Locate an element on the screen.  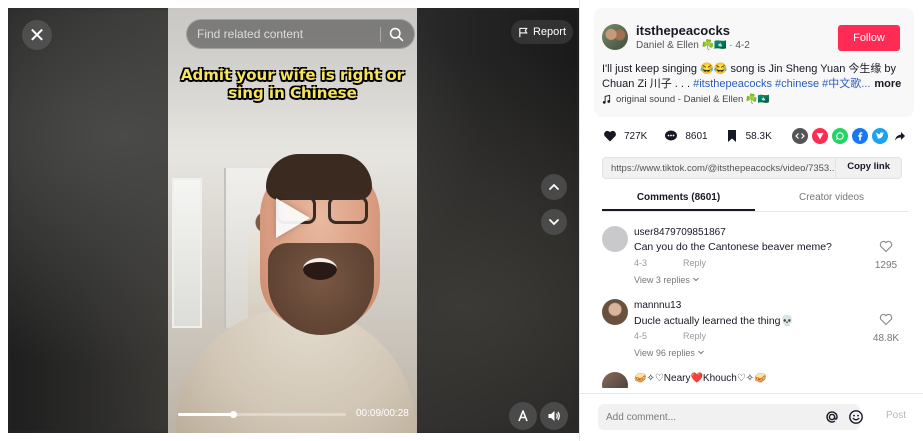
comment-count: 8601 is located at coordinates (696, 136).